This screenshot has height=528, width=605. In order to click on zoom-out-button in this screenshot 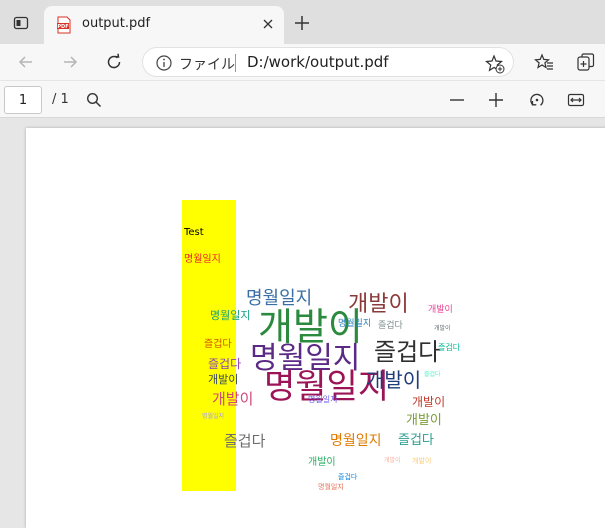, I will do `click(457, 100)`.